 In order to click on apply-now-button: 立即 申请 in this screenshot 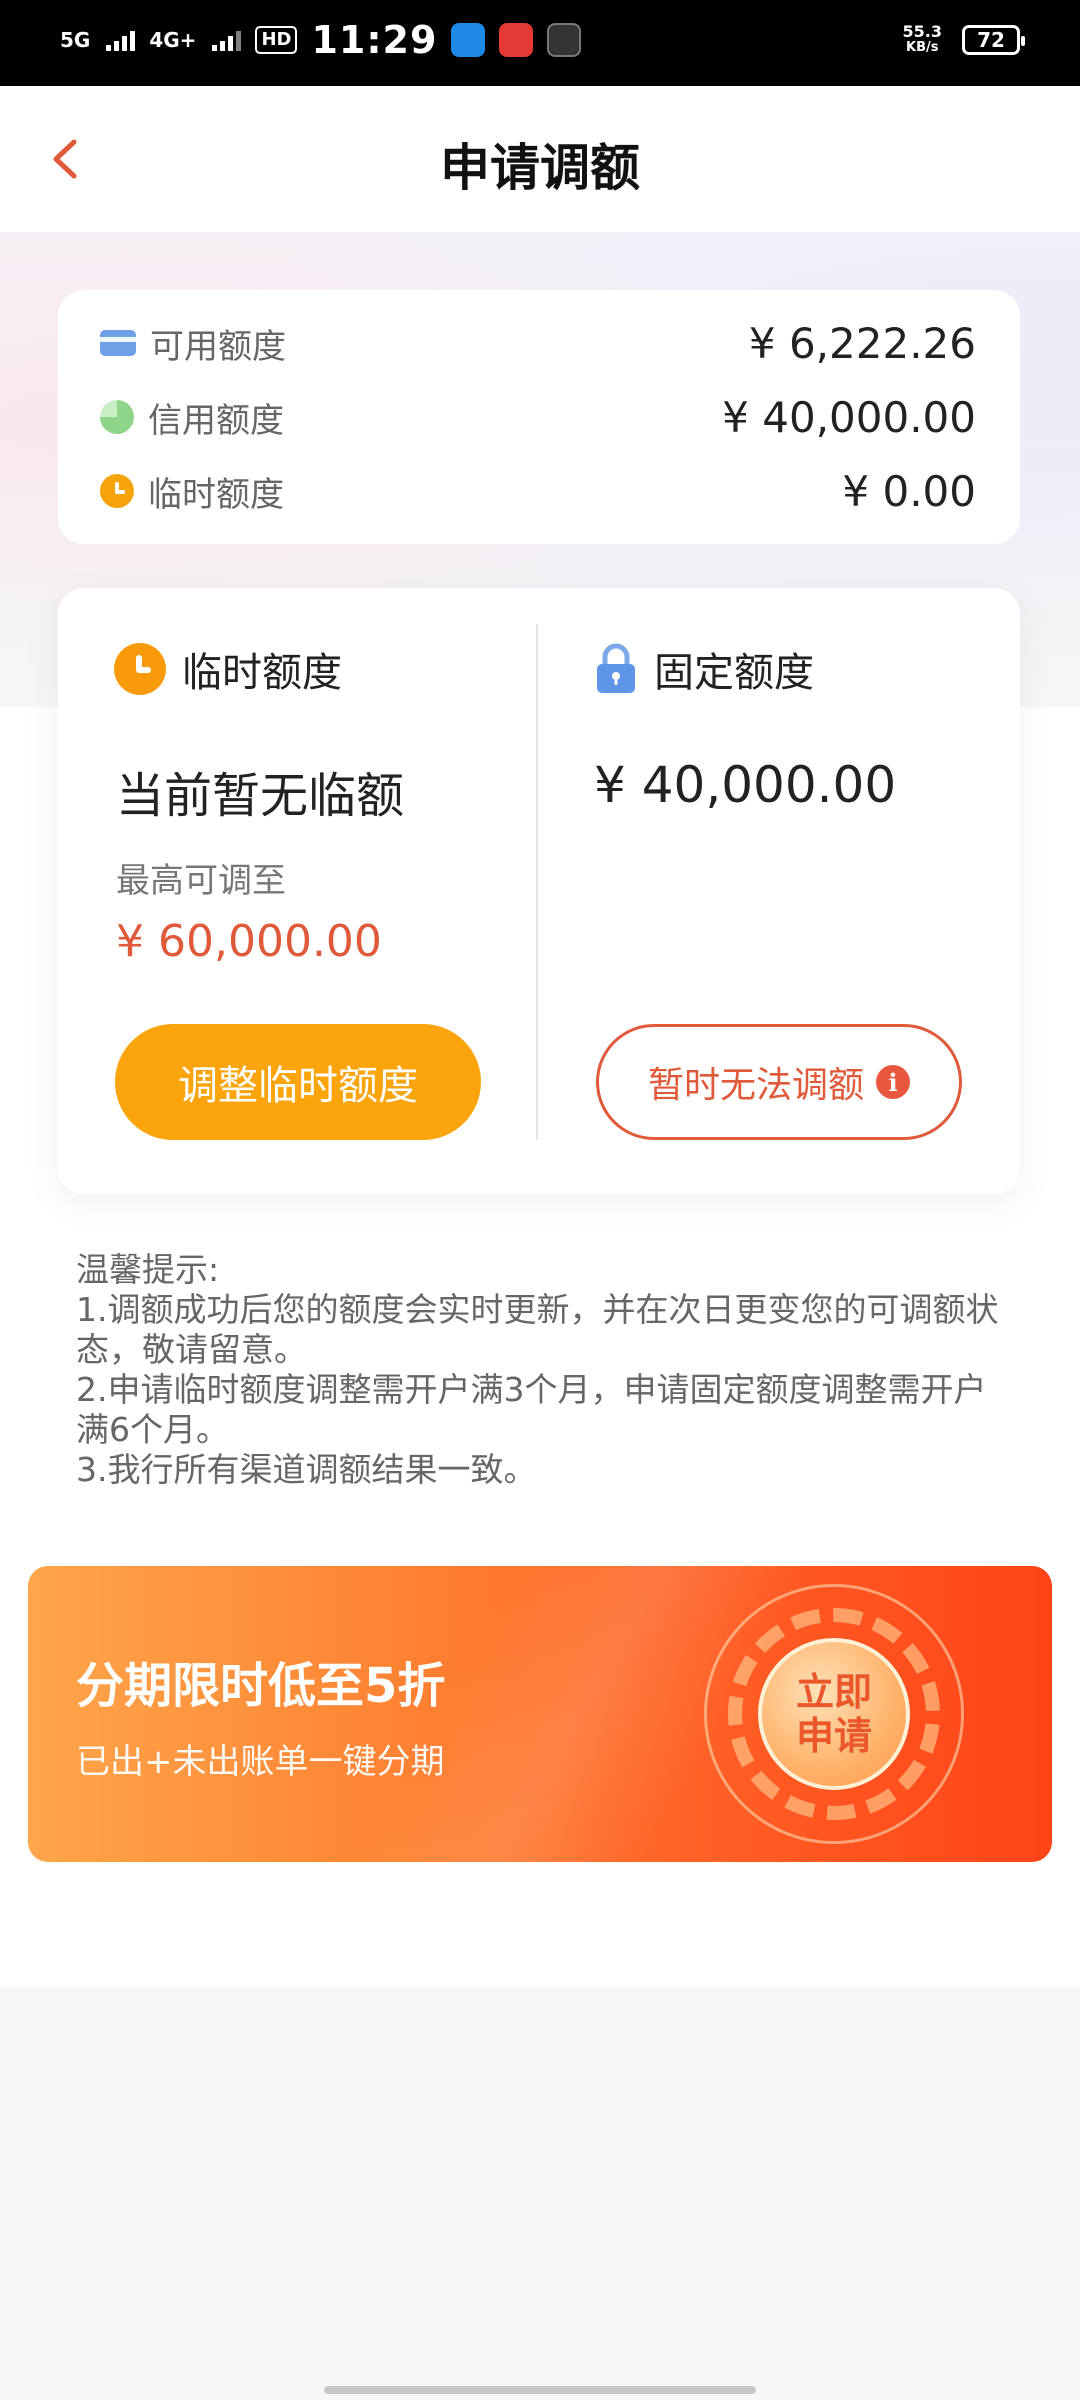, I will do `click(834, 1714)`.